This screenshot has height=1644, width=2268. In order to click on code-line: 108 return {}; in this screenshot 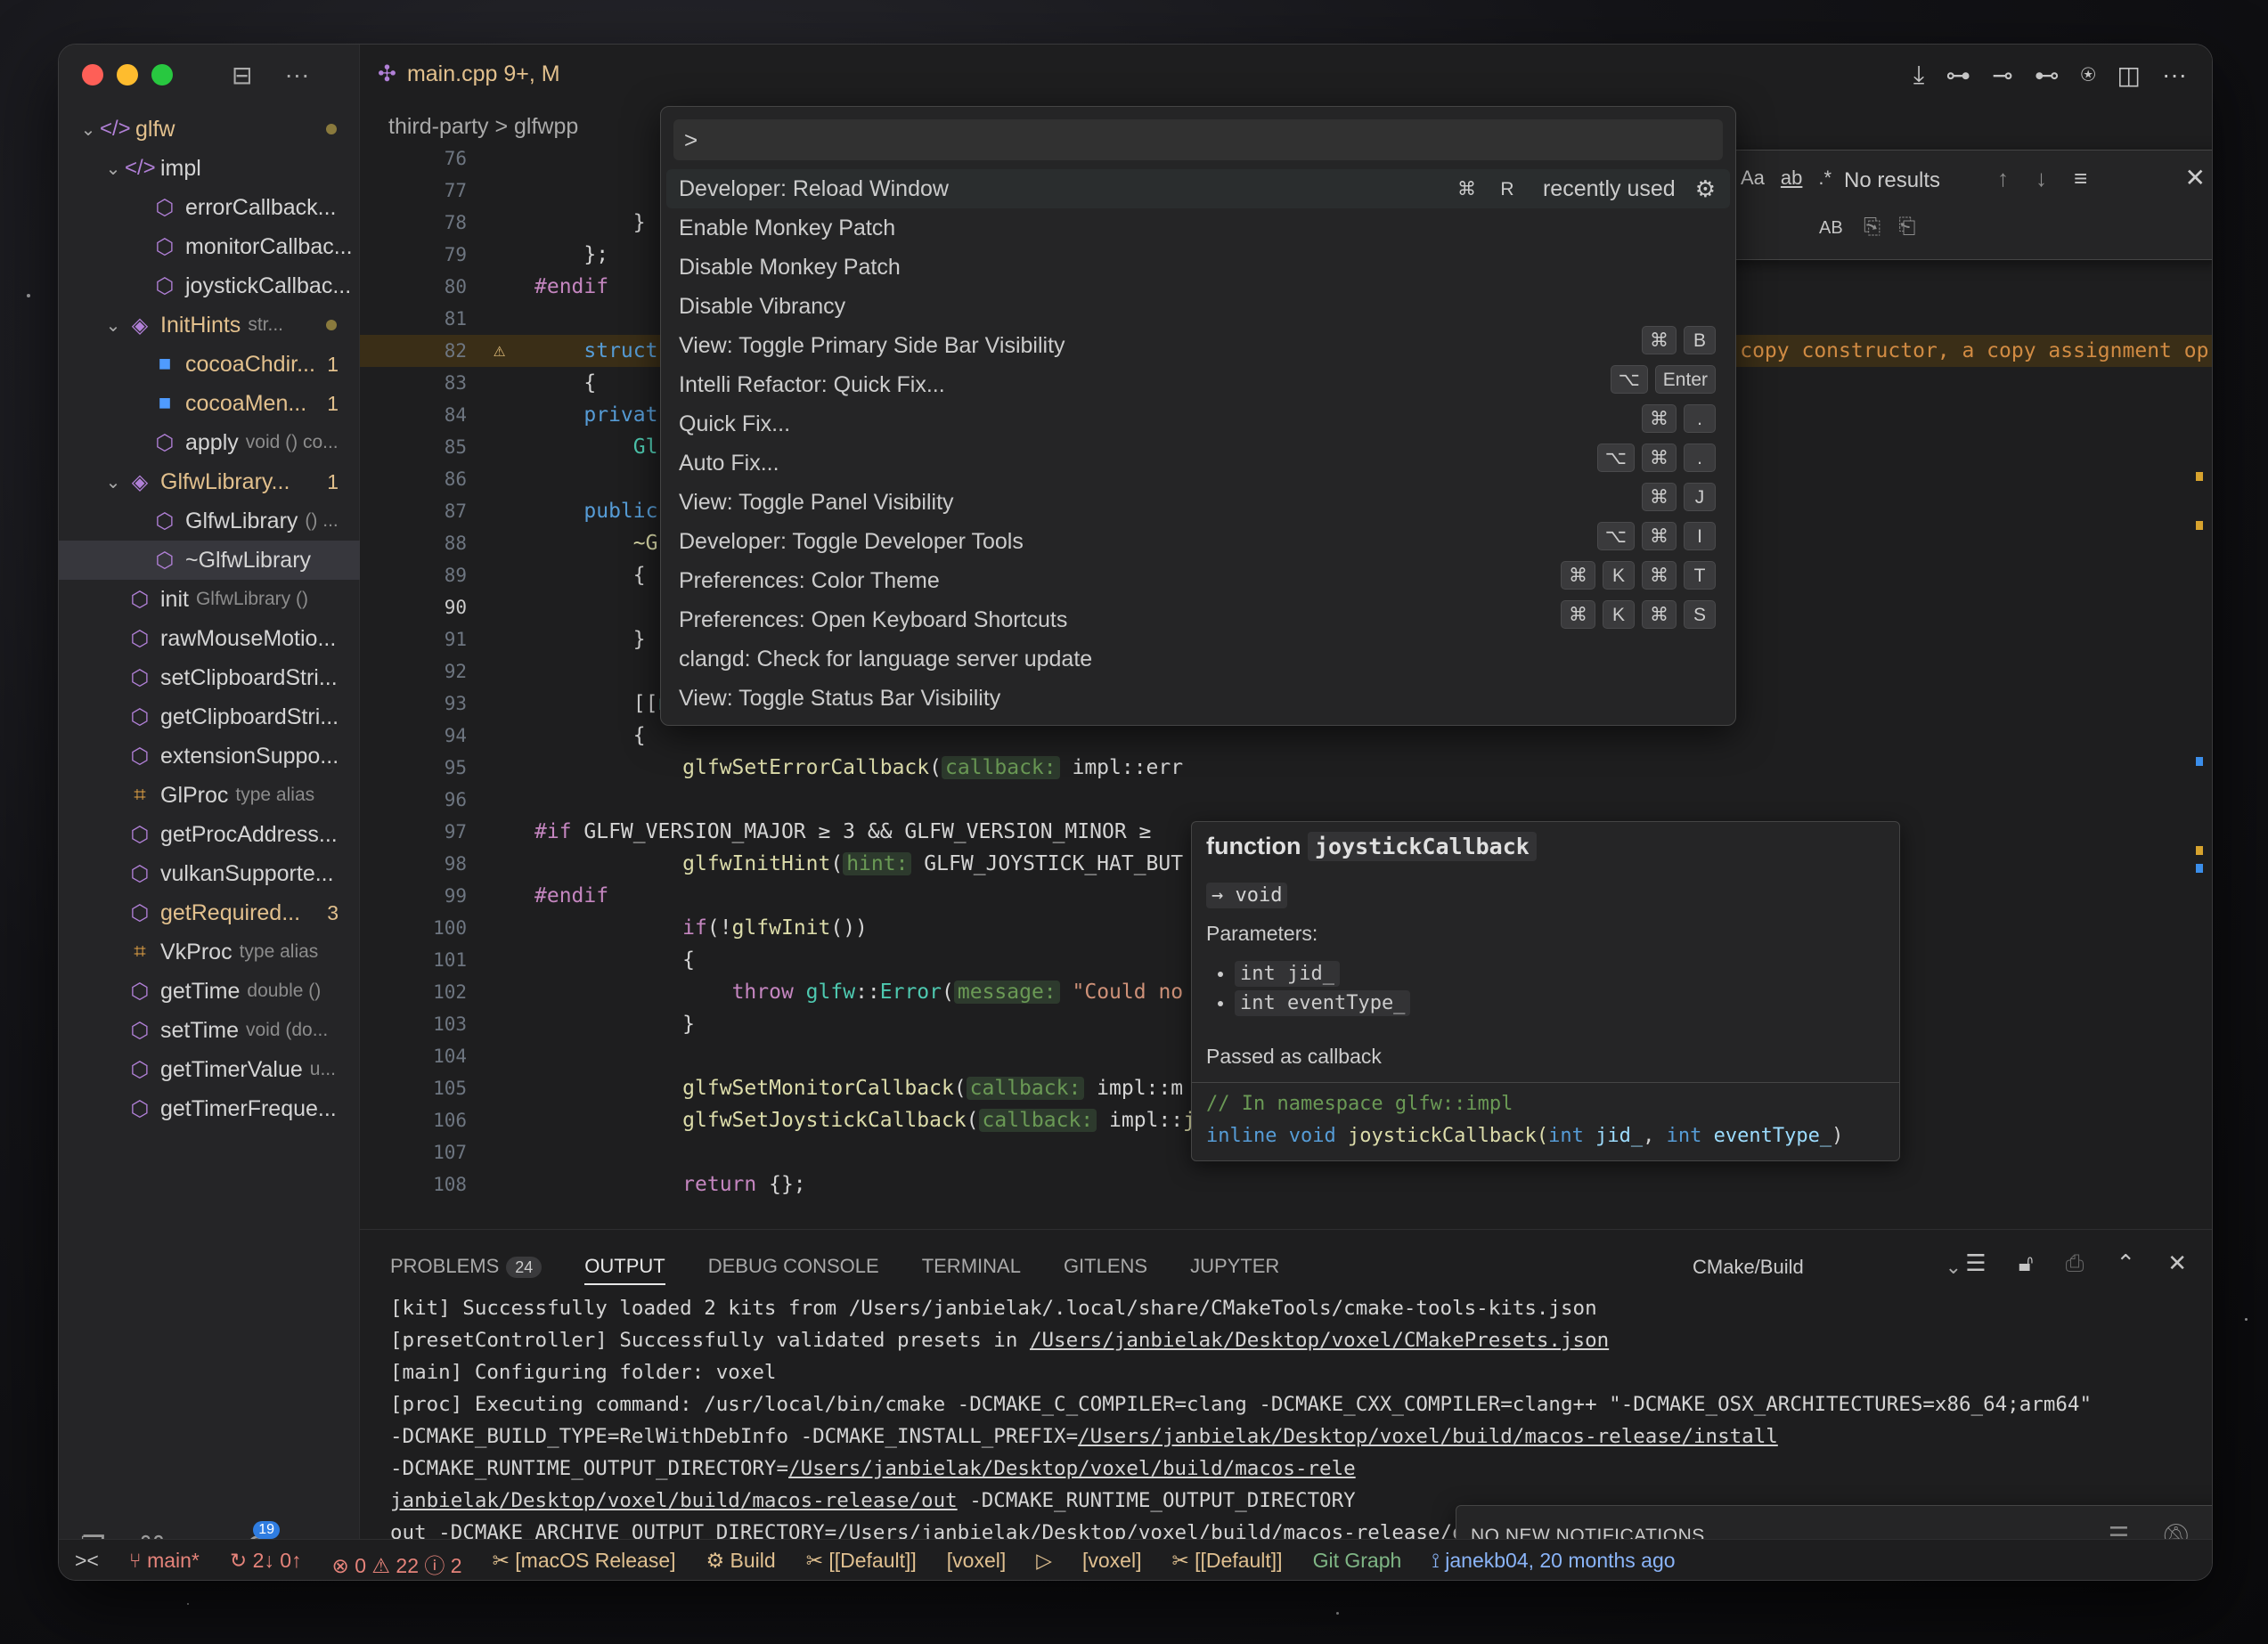, I will do `click(1286, 1184)`.